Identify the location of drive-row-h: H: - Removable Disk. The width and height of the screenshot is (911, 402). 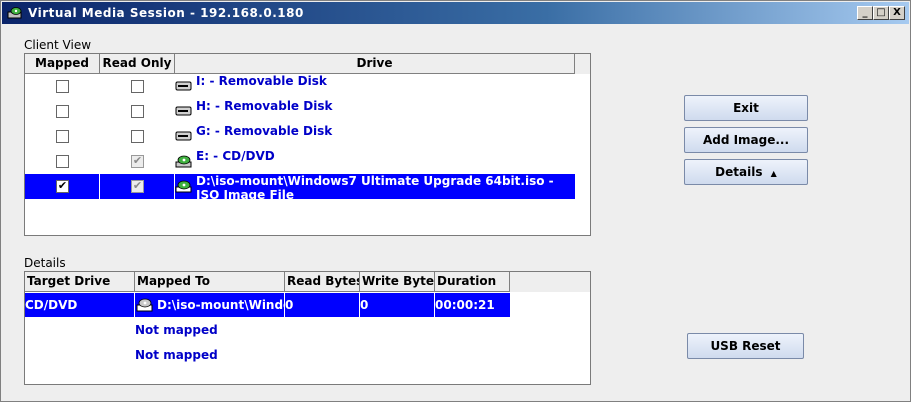
(307, 111).